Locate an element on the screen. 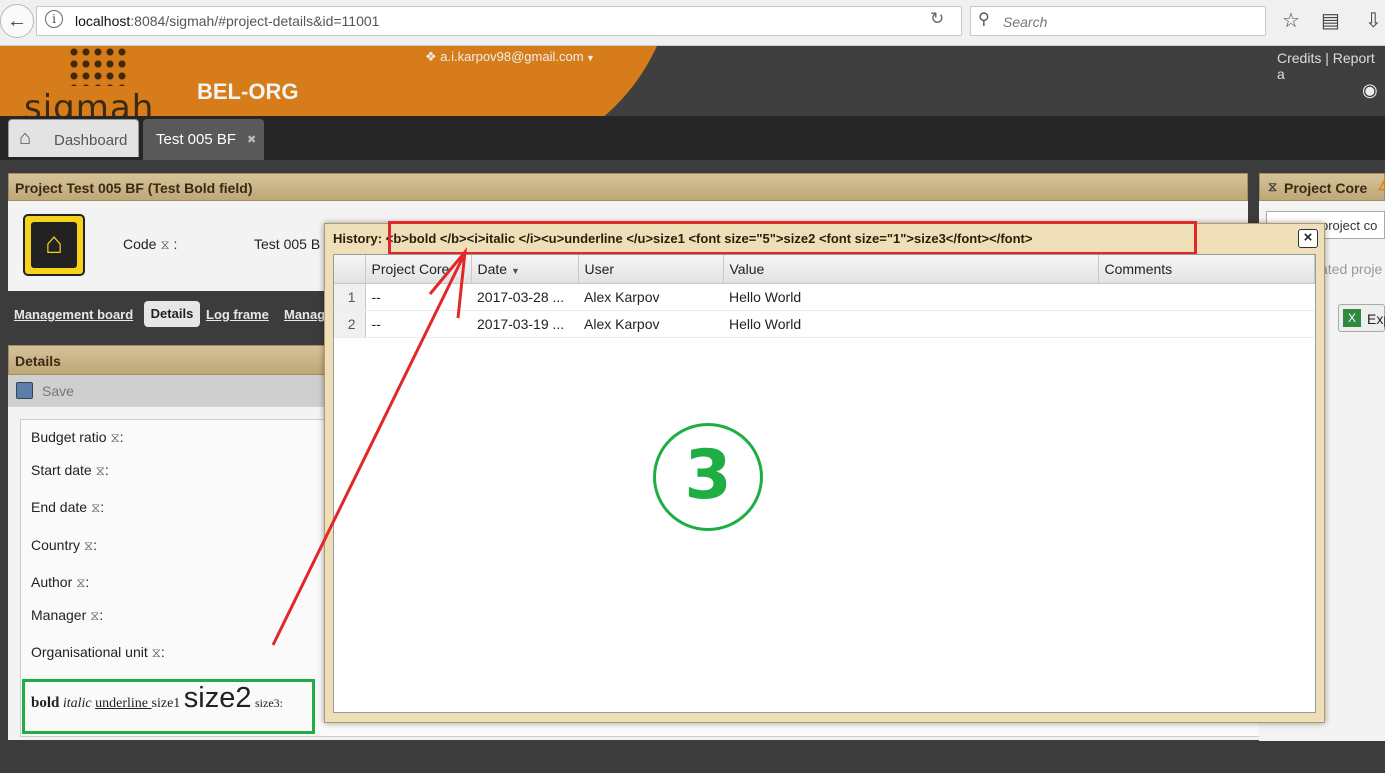 This screenshot has width=1385, height=773. field-start-date: Start date ⧖: is located at coordinates (70, 470).